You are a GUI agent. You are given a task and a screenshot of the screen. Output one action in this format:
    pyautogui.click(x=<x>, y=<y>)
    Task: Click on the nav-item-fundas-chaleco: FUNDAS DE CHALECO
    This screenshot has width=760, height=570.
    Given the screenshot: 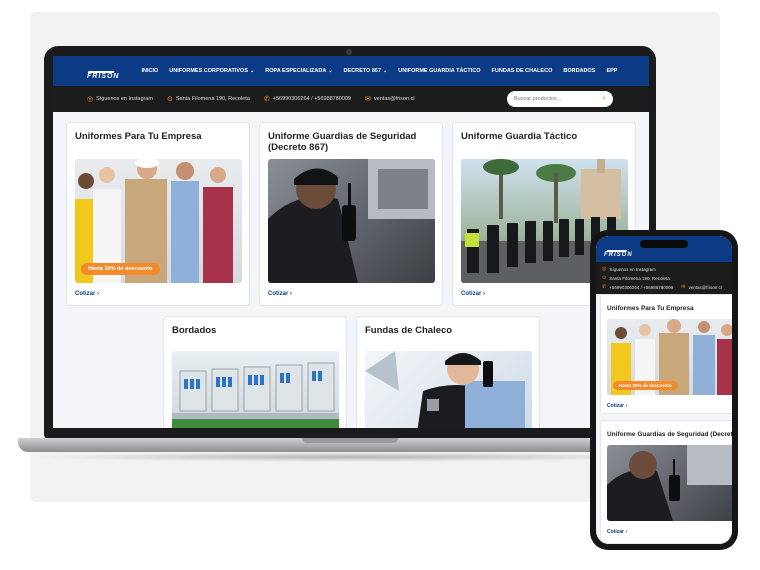 What is the action you would take?
    pyautogui.click(x=522, y=71)
    